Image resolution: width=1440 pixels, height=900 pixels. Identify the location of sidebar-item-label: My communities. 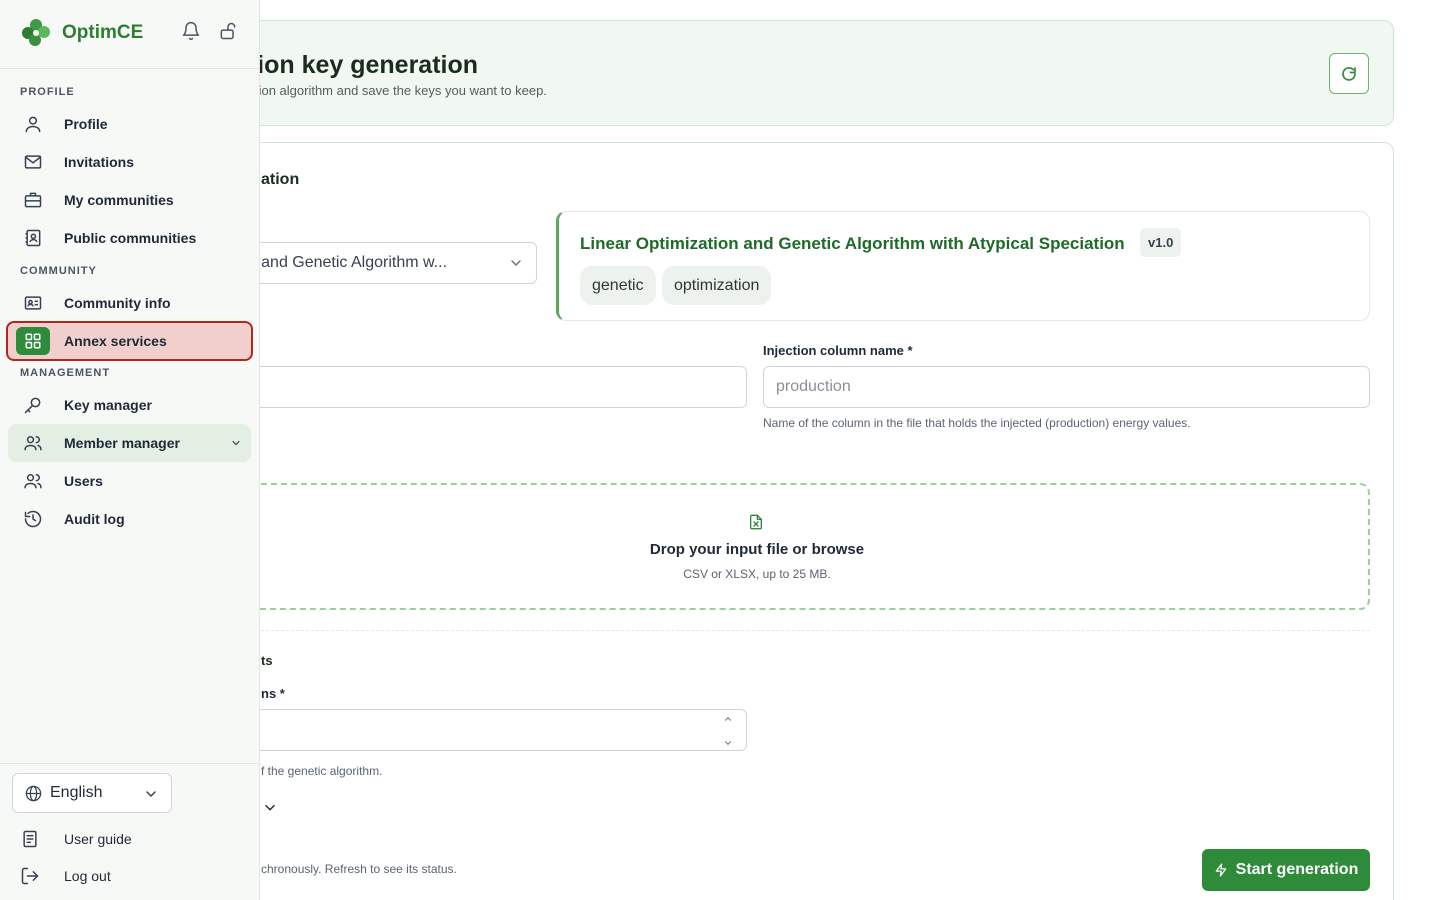
(119, 200).